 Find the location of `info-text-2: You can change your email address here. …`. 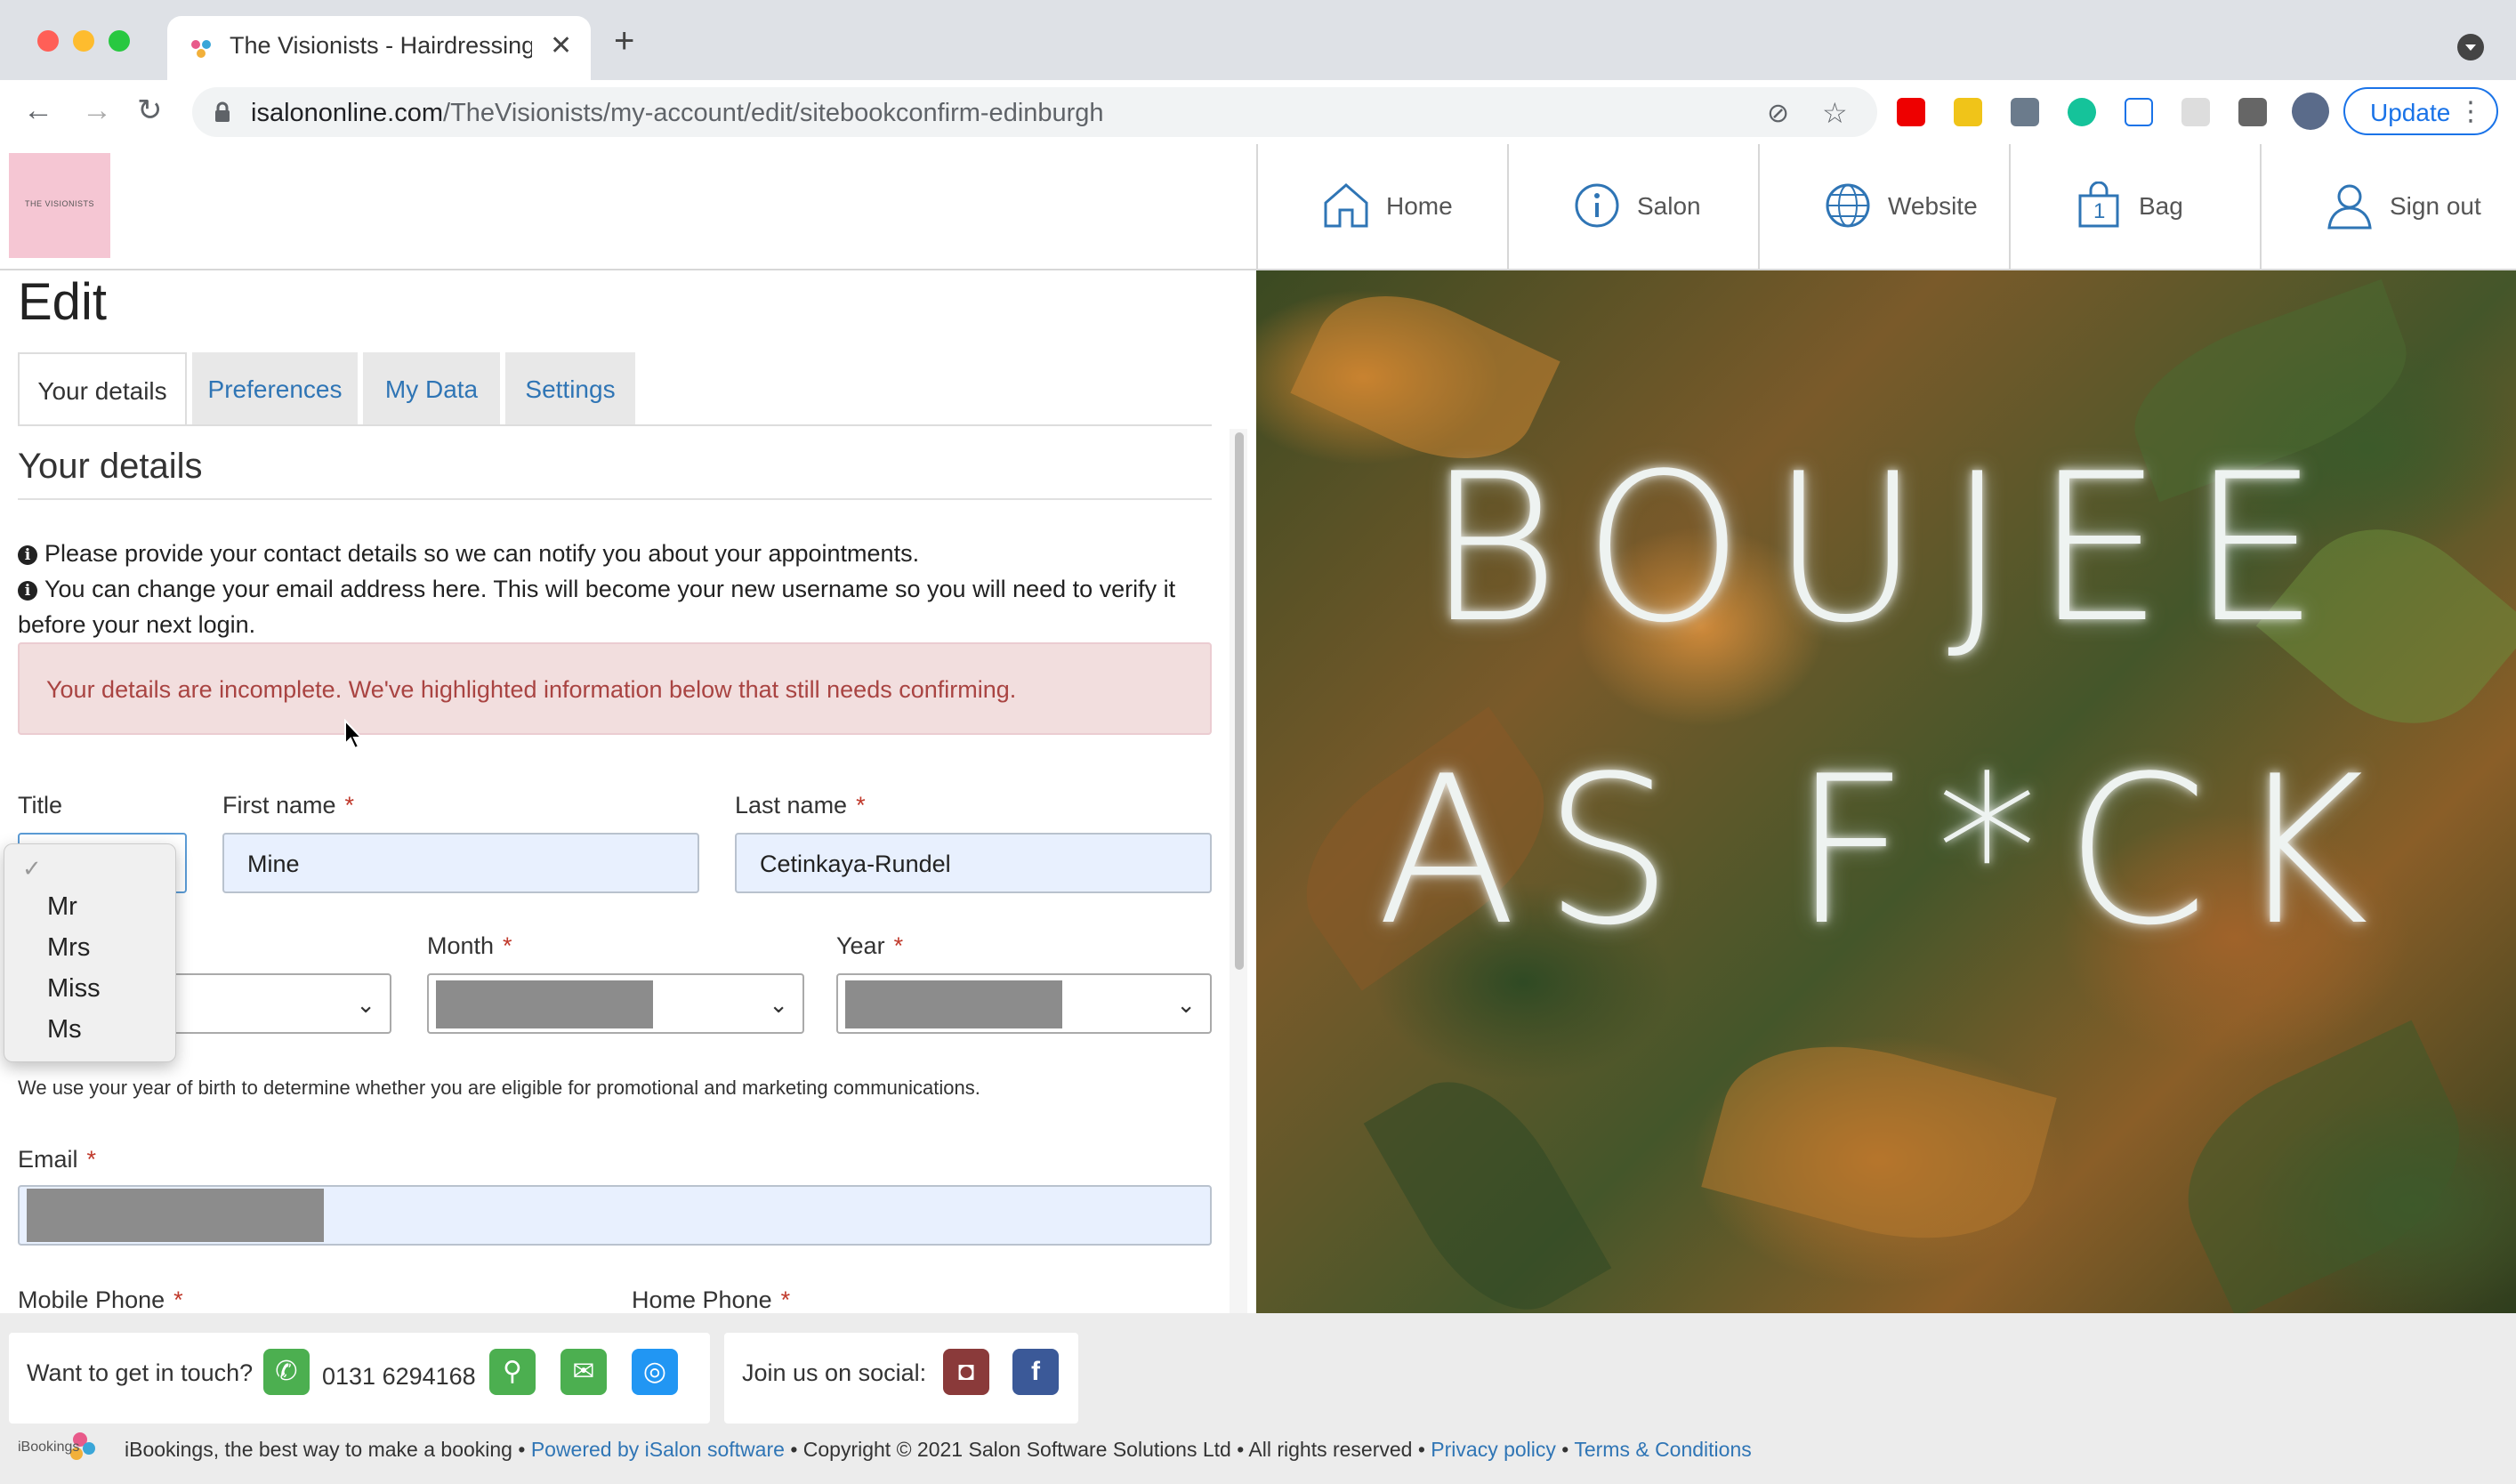

info-text-2: You can change your email address here. … is located at coordinates (597, 607).